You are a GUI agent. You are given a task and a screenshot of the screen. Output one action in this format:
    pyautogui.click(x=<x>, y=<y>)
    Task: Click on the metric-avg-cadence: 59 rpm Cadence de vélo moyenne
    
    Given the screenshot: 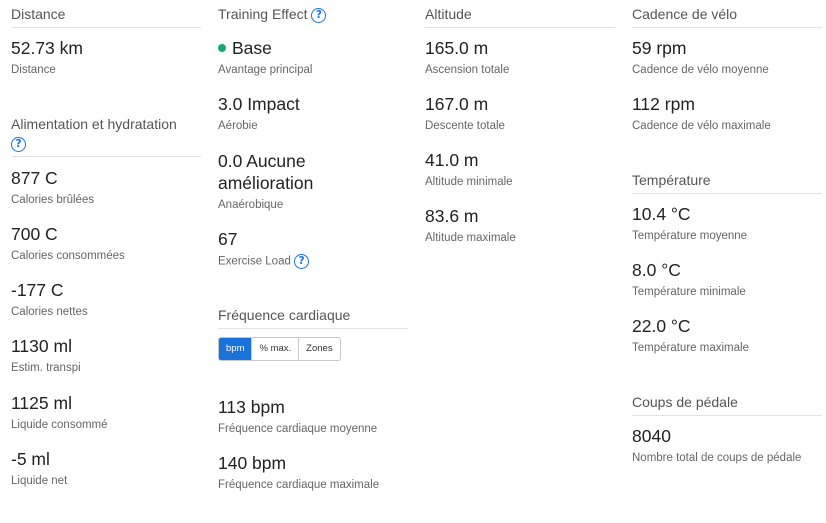 What is the action you would take?
    pyautogui.click(x=727, y=57)
    